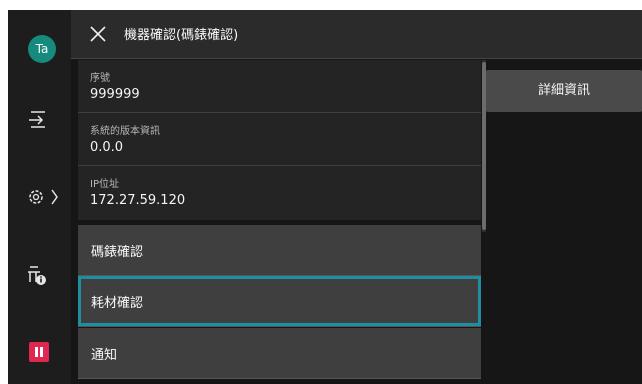 The width and height of the screenshot is (642, 384). What do you see at coordinates (38, 275) in the screenshot?
I see `printer-info-icon` at bounding box center [38, 275].